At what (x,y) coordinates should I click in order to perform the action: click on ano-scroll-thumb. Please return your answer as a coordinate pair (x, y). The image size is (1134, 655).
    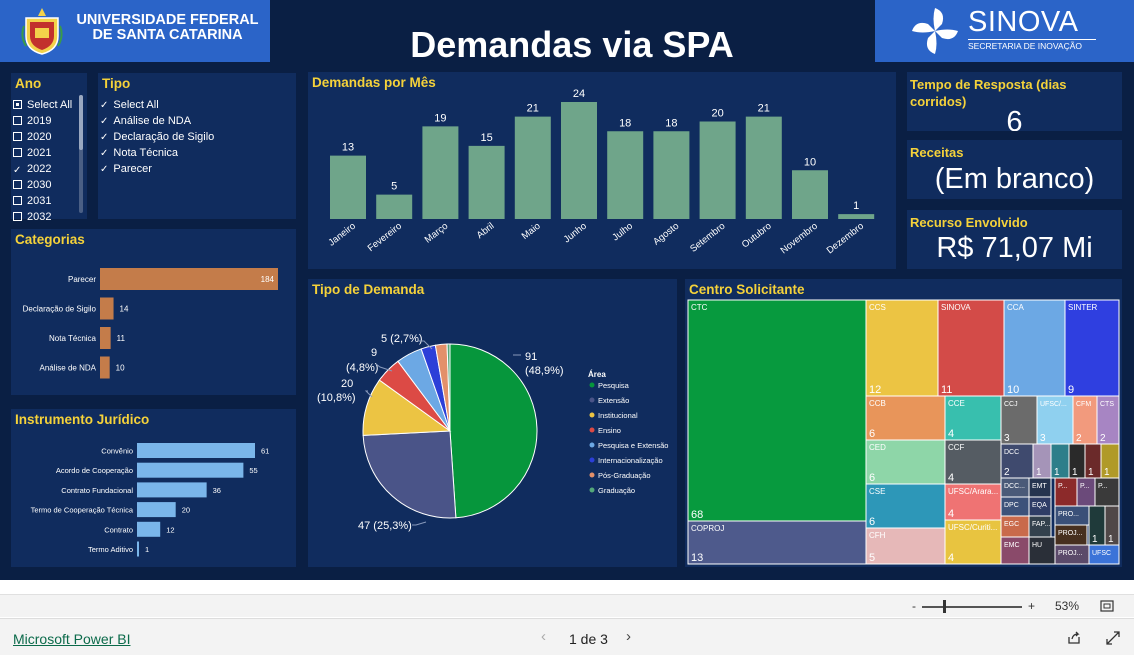
    Looking at the image, I should click on (81, 122).